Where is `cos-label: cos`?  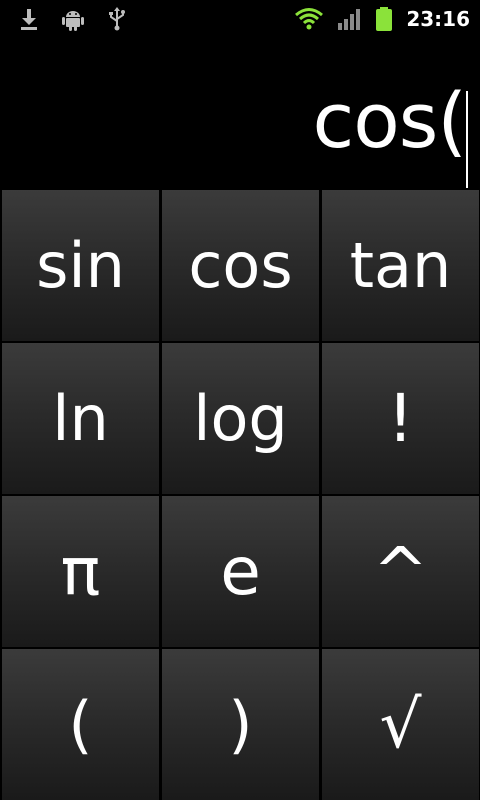 cos-label: cos is located at coordinates (240, 265).